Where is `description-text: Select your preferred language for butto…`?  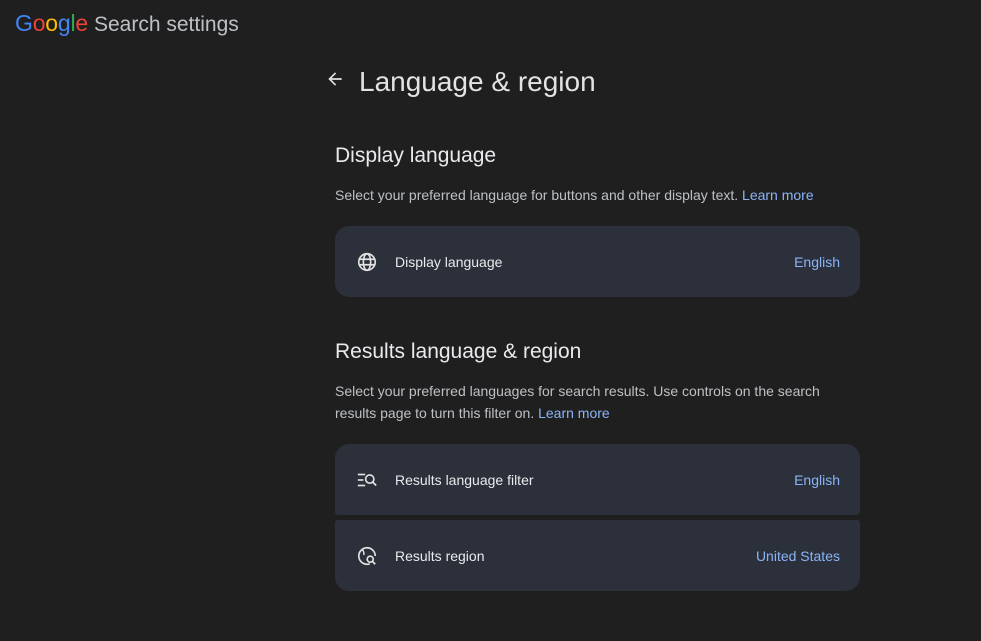
description-text: Select your preferred language for butto… is located at coordinates (537, 195).